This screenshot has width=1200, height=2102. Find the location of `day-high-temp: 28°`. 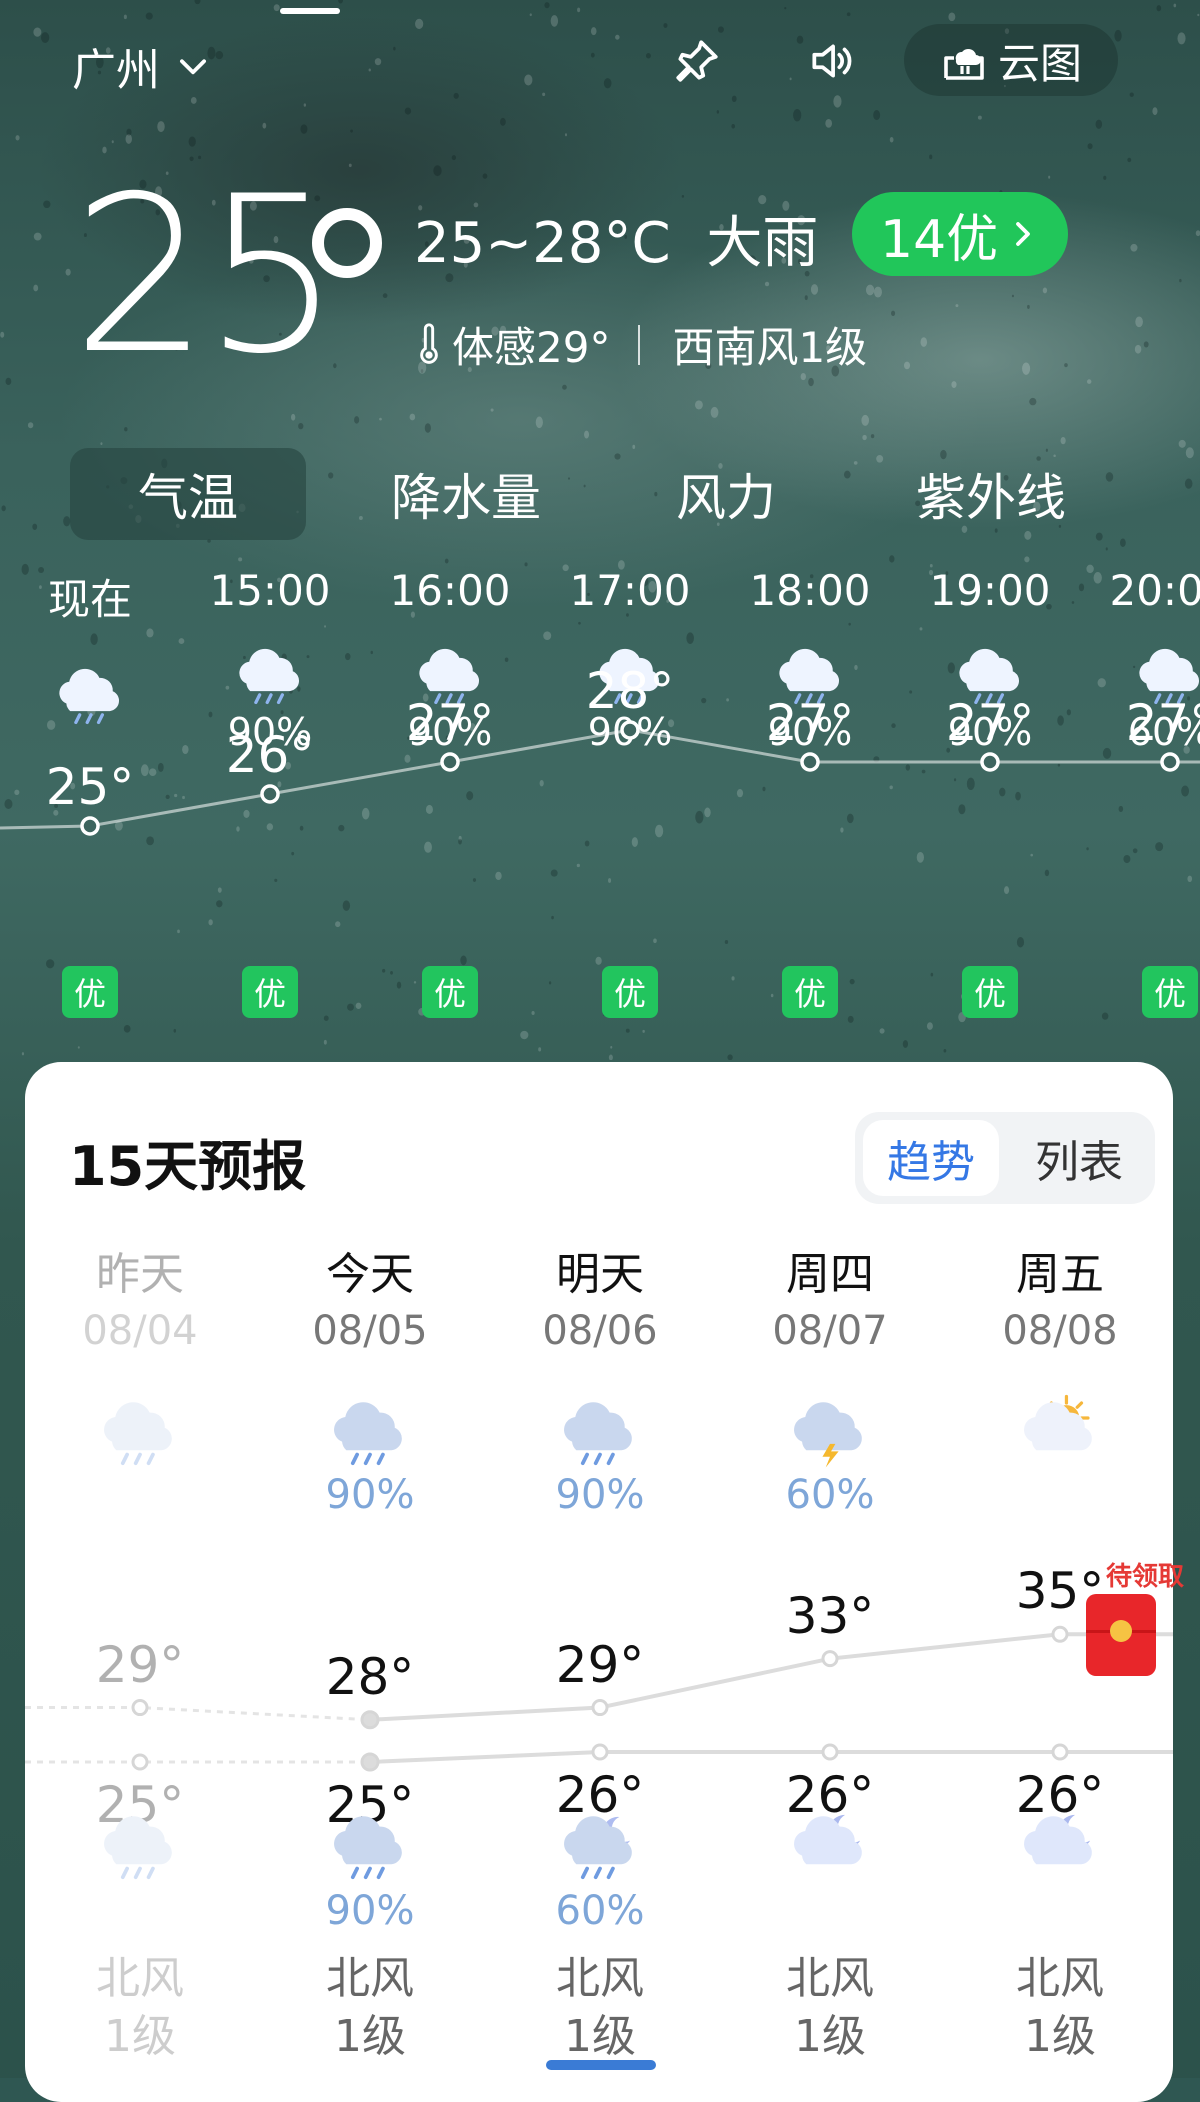

day-high-temp: 28° is located at coordinates (370, 1676).